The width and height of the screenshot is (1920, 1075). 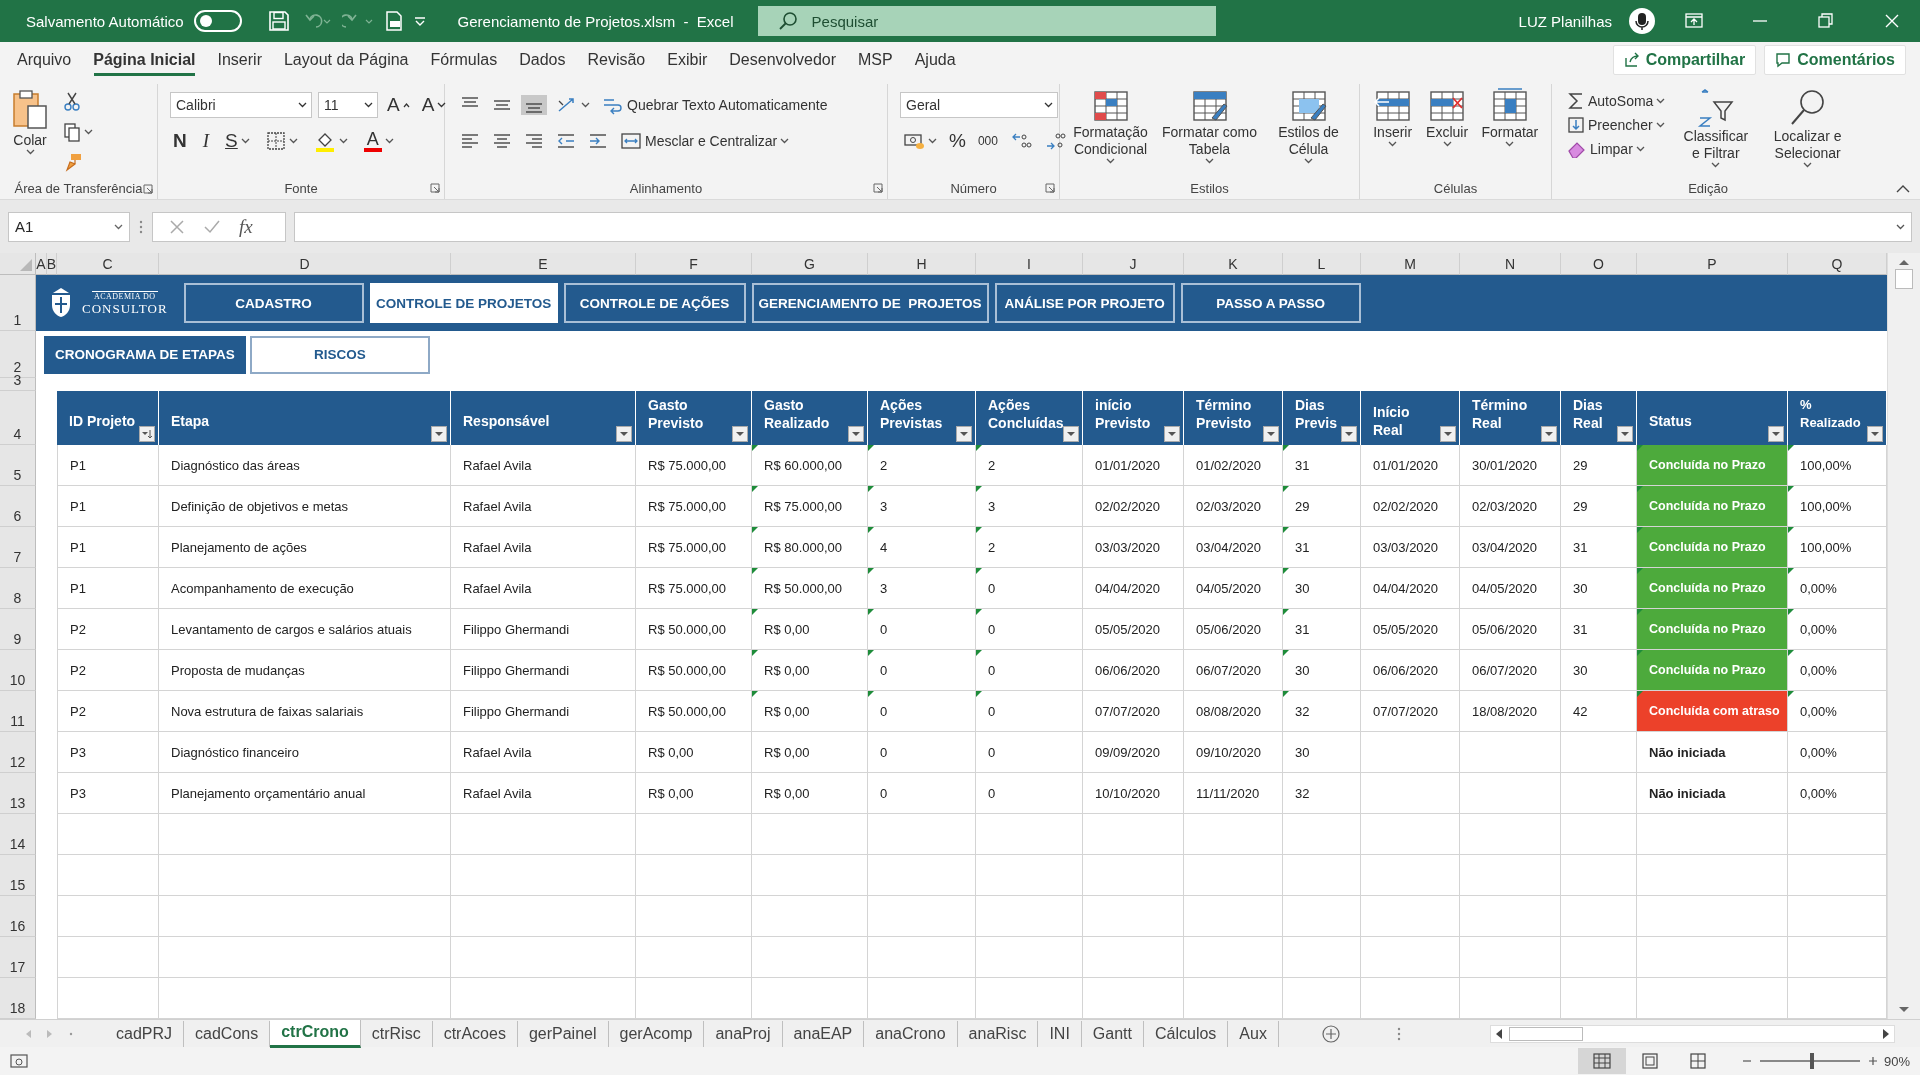 What do you see at coordinates (534, 105) in the screenshot?
I see `align-bottom-button` at bounding box center [534, 105].